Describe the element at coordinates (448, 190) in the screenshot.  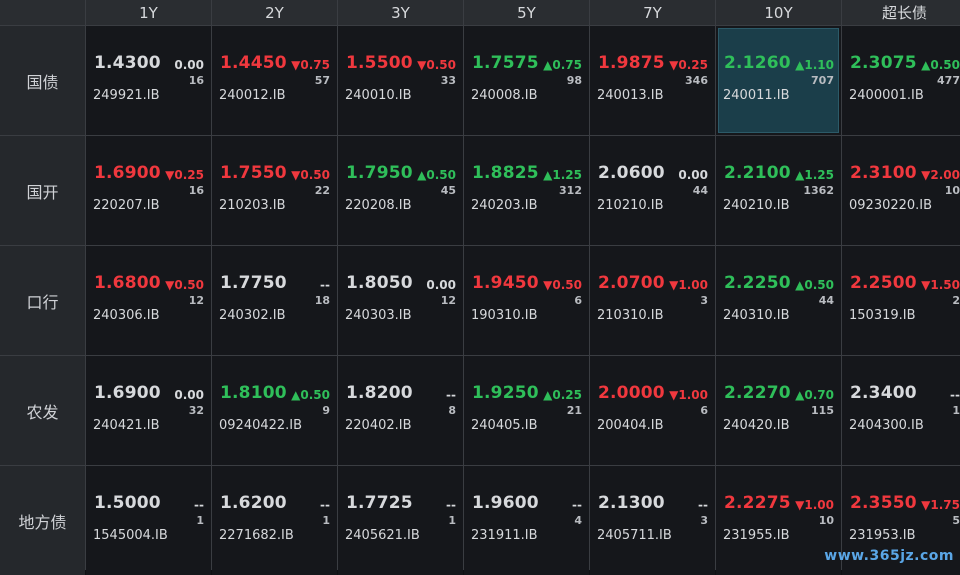
I see `trade-count: 45` at that location.